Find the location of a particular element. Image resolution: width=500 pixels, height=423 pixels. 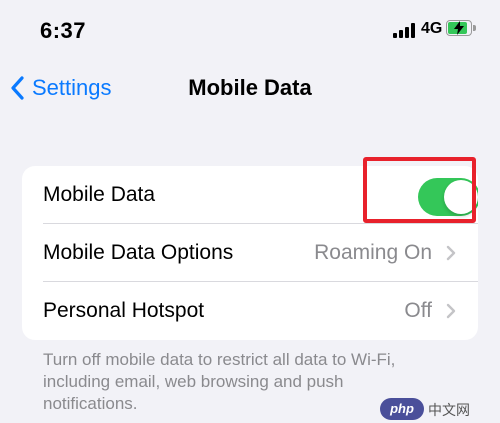

settings-row-mobile-data-options: Mobile Data Options Roaming On is located at coordinates (250, 253).